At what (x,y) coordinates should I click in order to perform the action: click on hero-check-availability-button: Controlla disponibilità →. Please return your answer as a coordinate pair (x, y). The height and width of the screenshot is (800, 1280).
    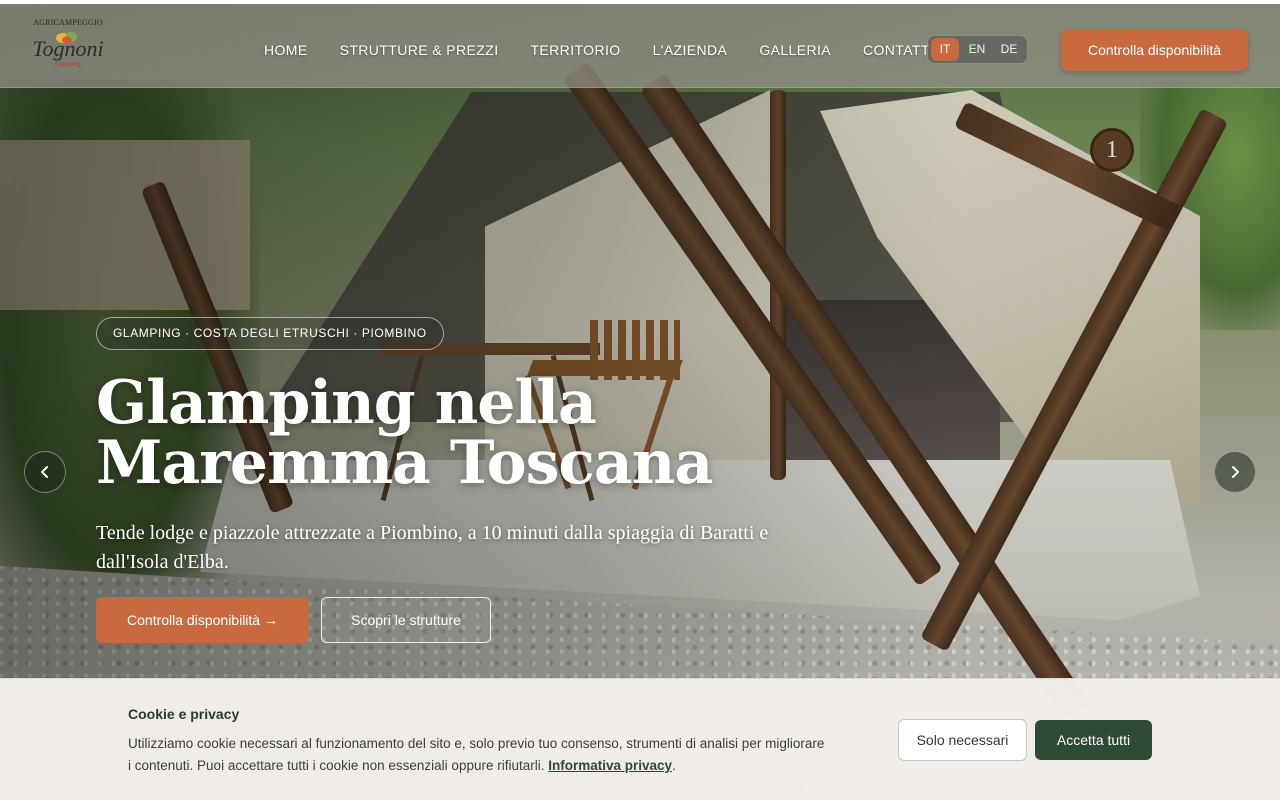
    Looking at the image, I should click on (202, 620).